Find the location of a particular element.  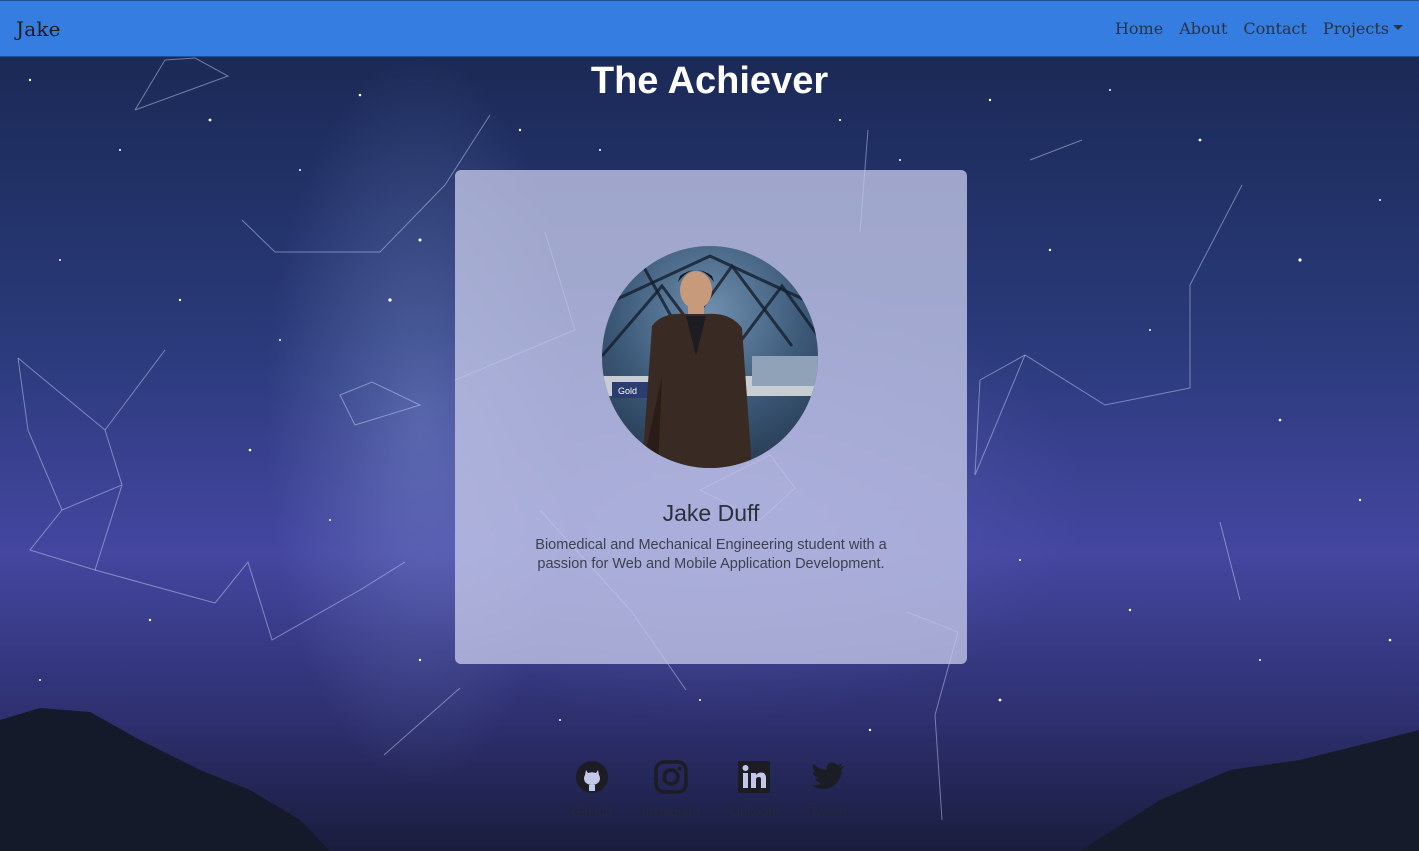

avatar-photo: Gold is located at coordinates (710, 357).